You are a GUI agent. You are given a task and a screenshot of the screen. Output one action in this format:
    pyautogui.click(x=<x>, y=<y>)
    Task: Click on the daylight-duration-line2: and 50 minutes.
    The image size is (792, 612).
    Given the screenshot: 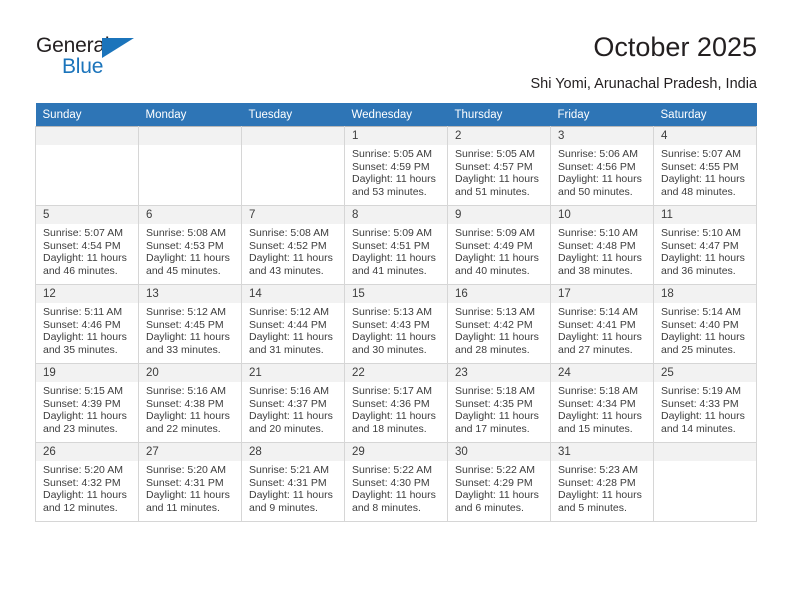 What is the action you would take?
    pyautogui.click(x=595, y=191)
    